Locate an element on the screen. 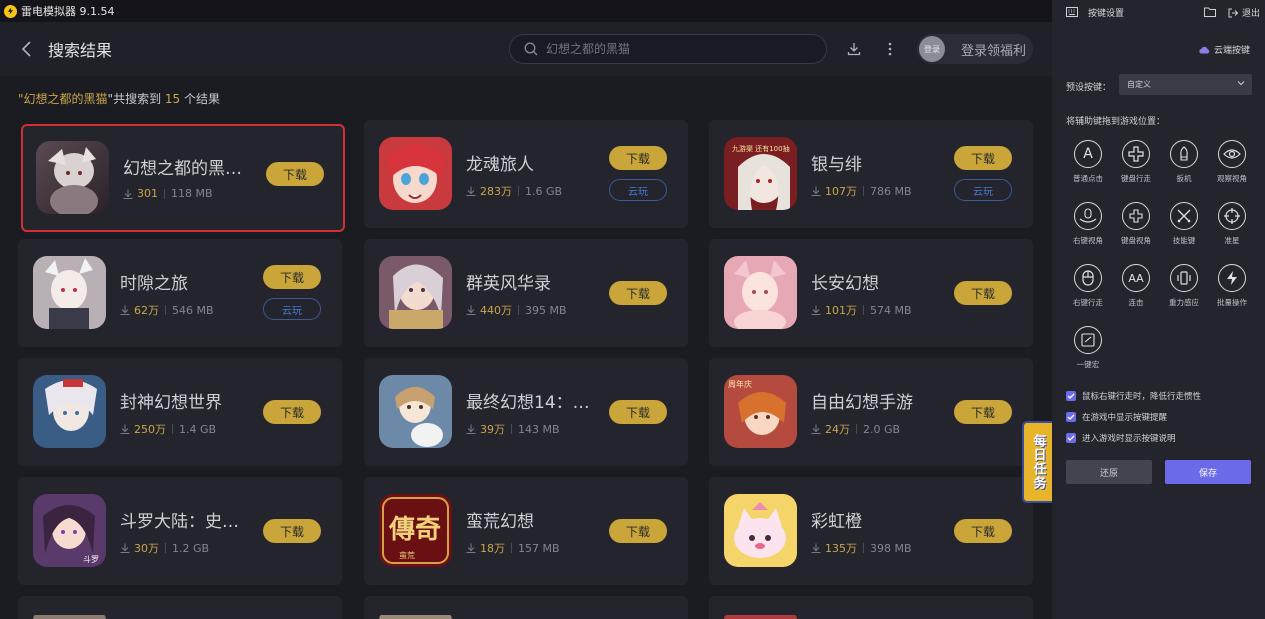 The height and width of the screenshot is (619, 1265). game-card: 幻想之都的黑… 301 118 MB 下载 is located at coordinates (183, 178).